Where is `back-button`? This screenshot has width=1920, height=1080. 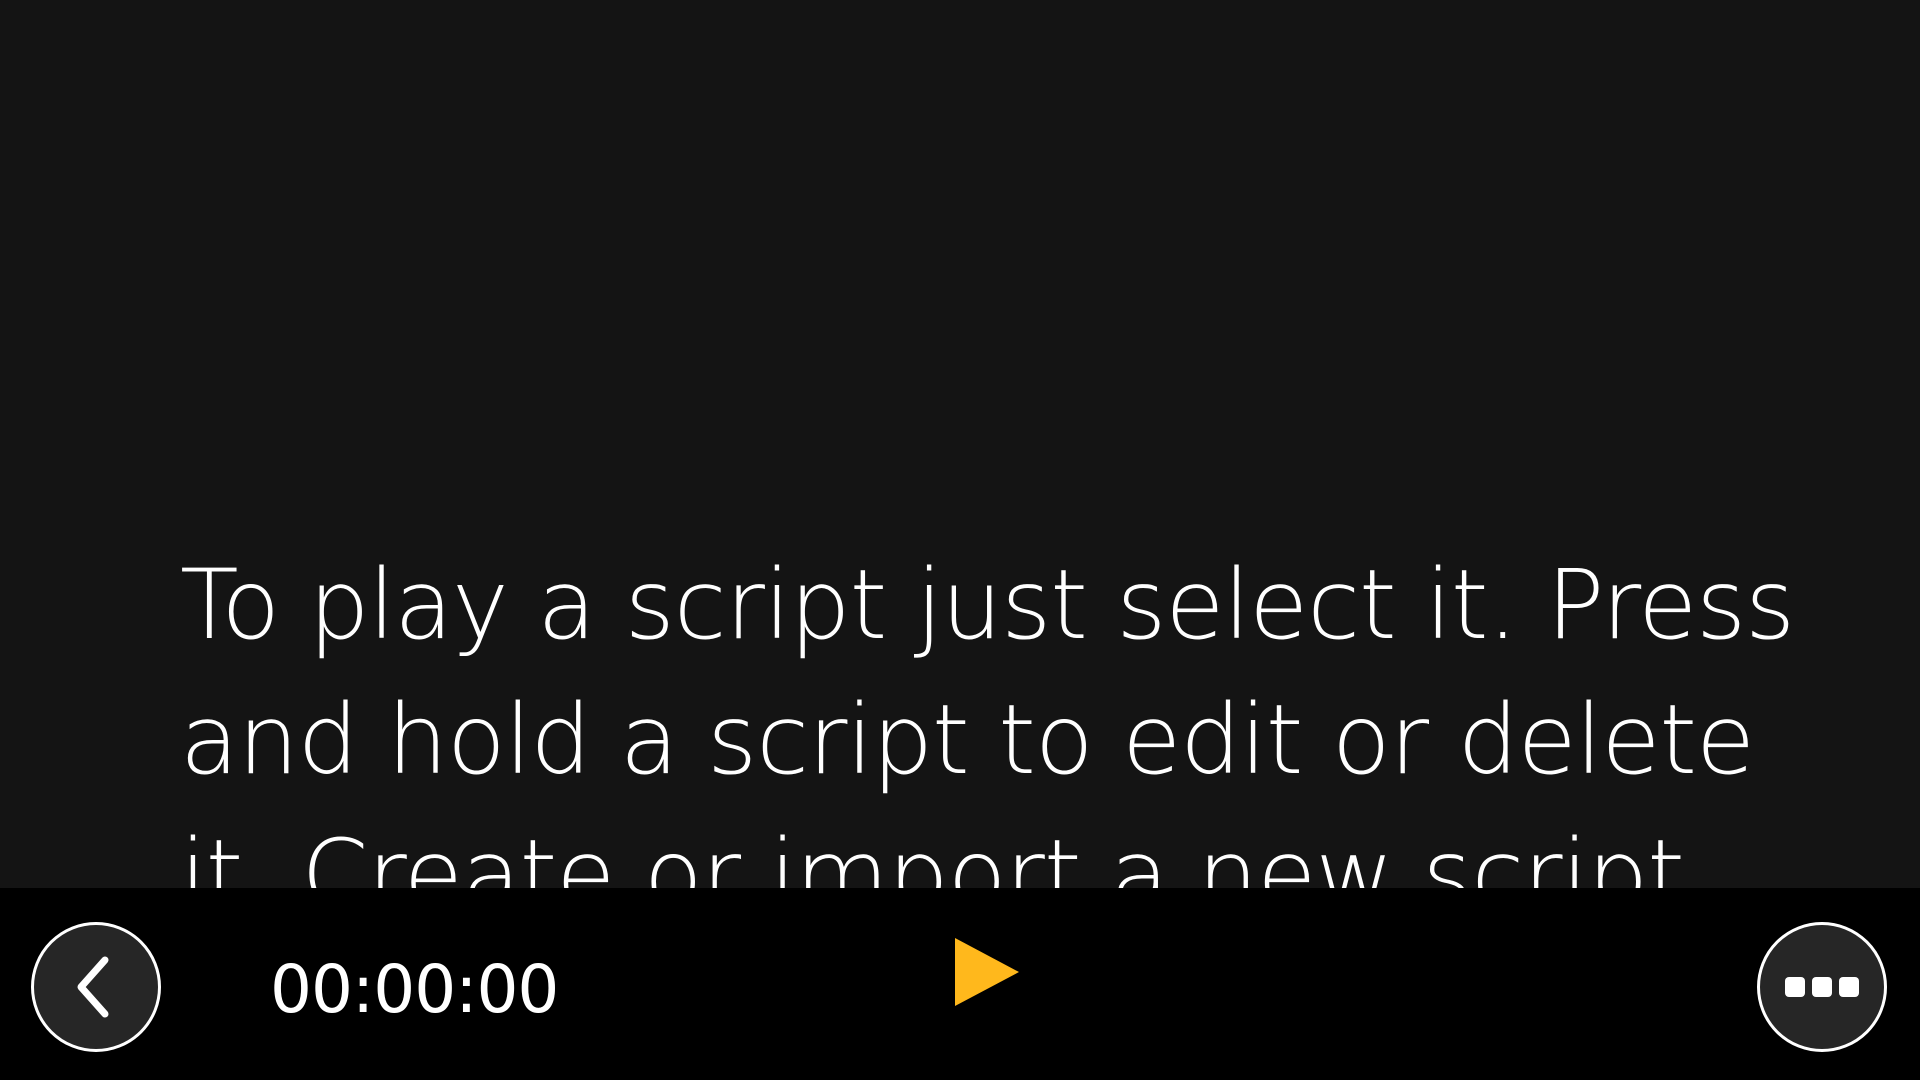 back-button is located at coordinates (96, 987).